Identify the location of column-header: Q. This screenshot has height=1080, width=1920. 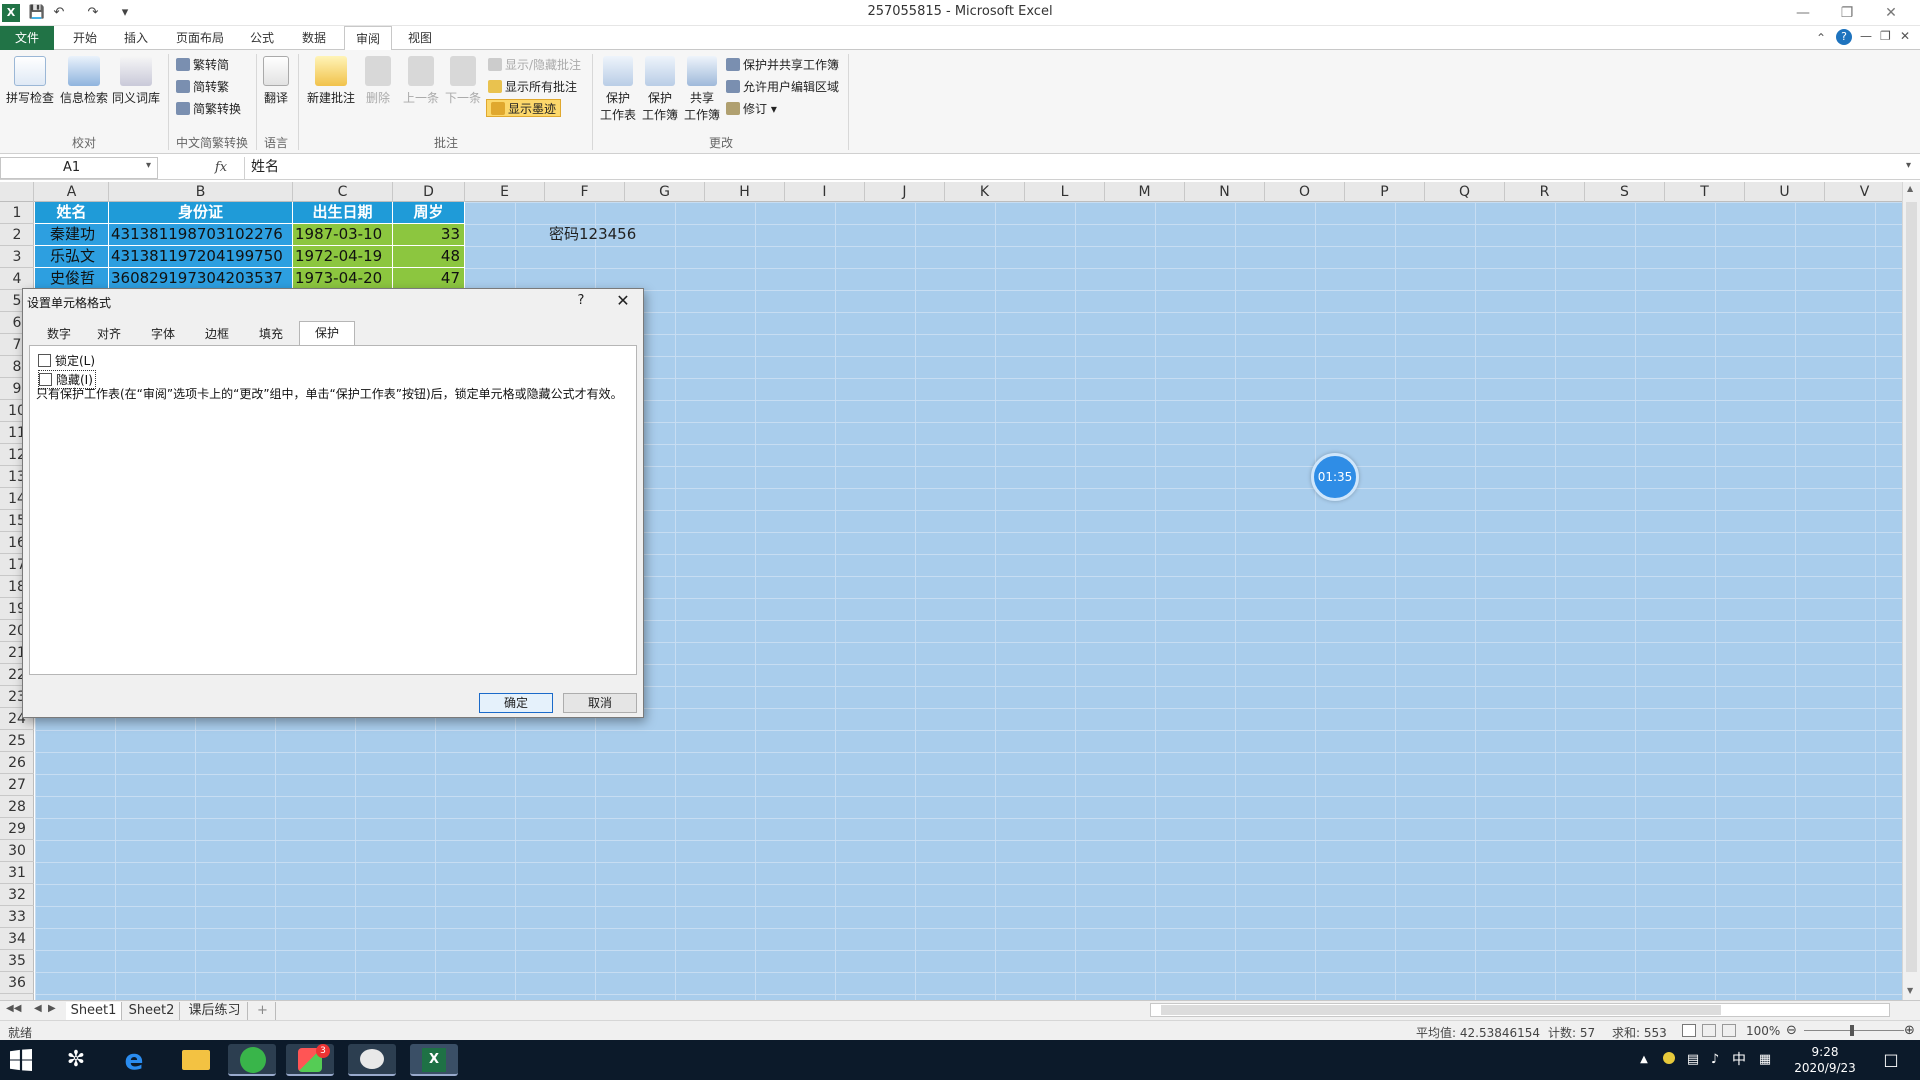
(1465, 192).